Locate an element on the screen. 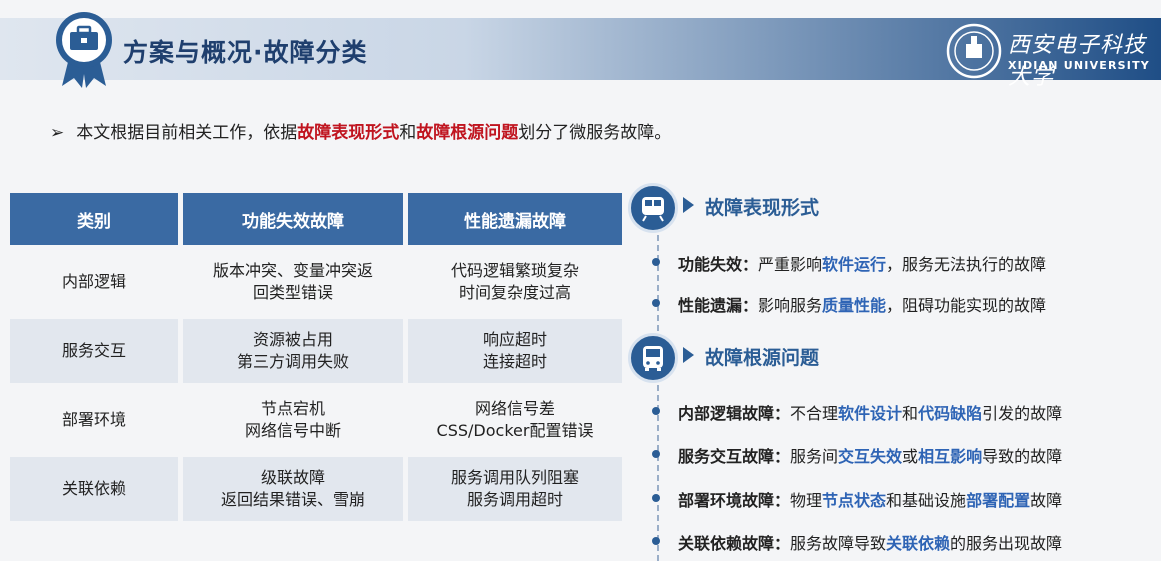 This screenshot has height=561, width=1161. section-title-fault-root: 故障根源问题 is located at coordinates (762, 358).